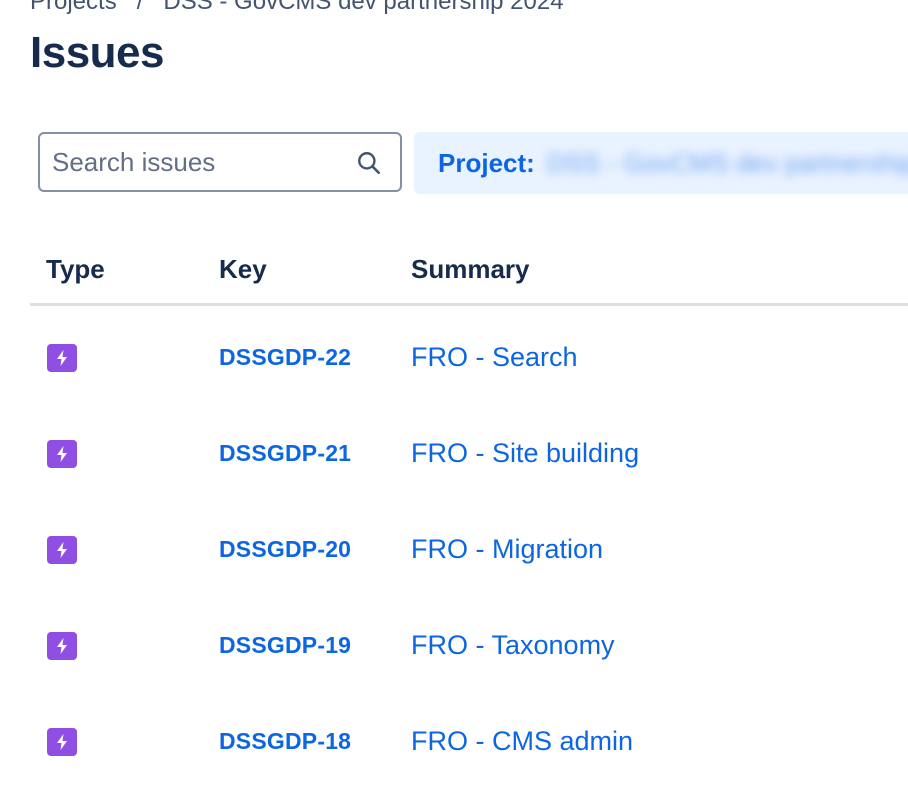 The width and height of the screenshot is (908, 786). I want to click on project-filter-value: DSS - GovCMS dev partnership 2024, so click(727, 162).